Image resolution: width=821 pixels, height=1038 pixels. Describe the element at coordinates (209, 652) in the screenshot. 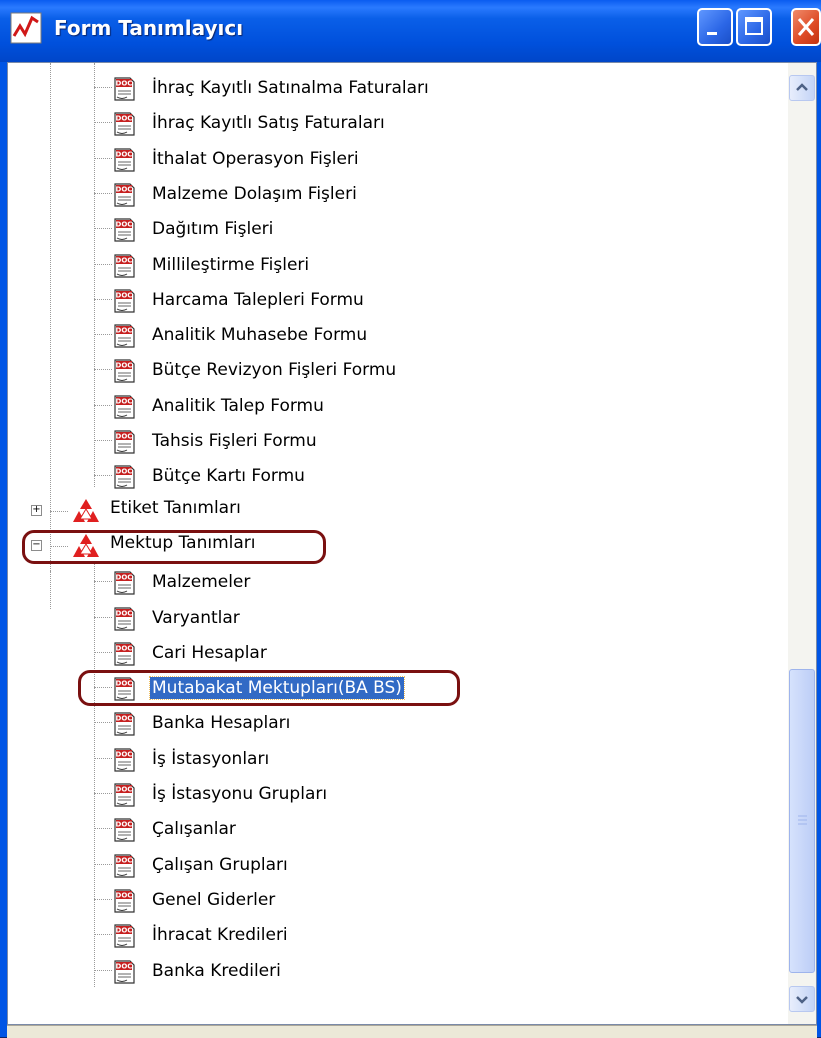

I see `tree-item-label: Cari Hesaplar` at that location.